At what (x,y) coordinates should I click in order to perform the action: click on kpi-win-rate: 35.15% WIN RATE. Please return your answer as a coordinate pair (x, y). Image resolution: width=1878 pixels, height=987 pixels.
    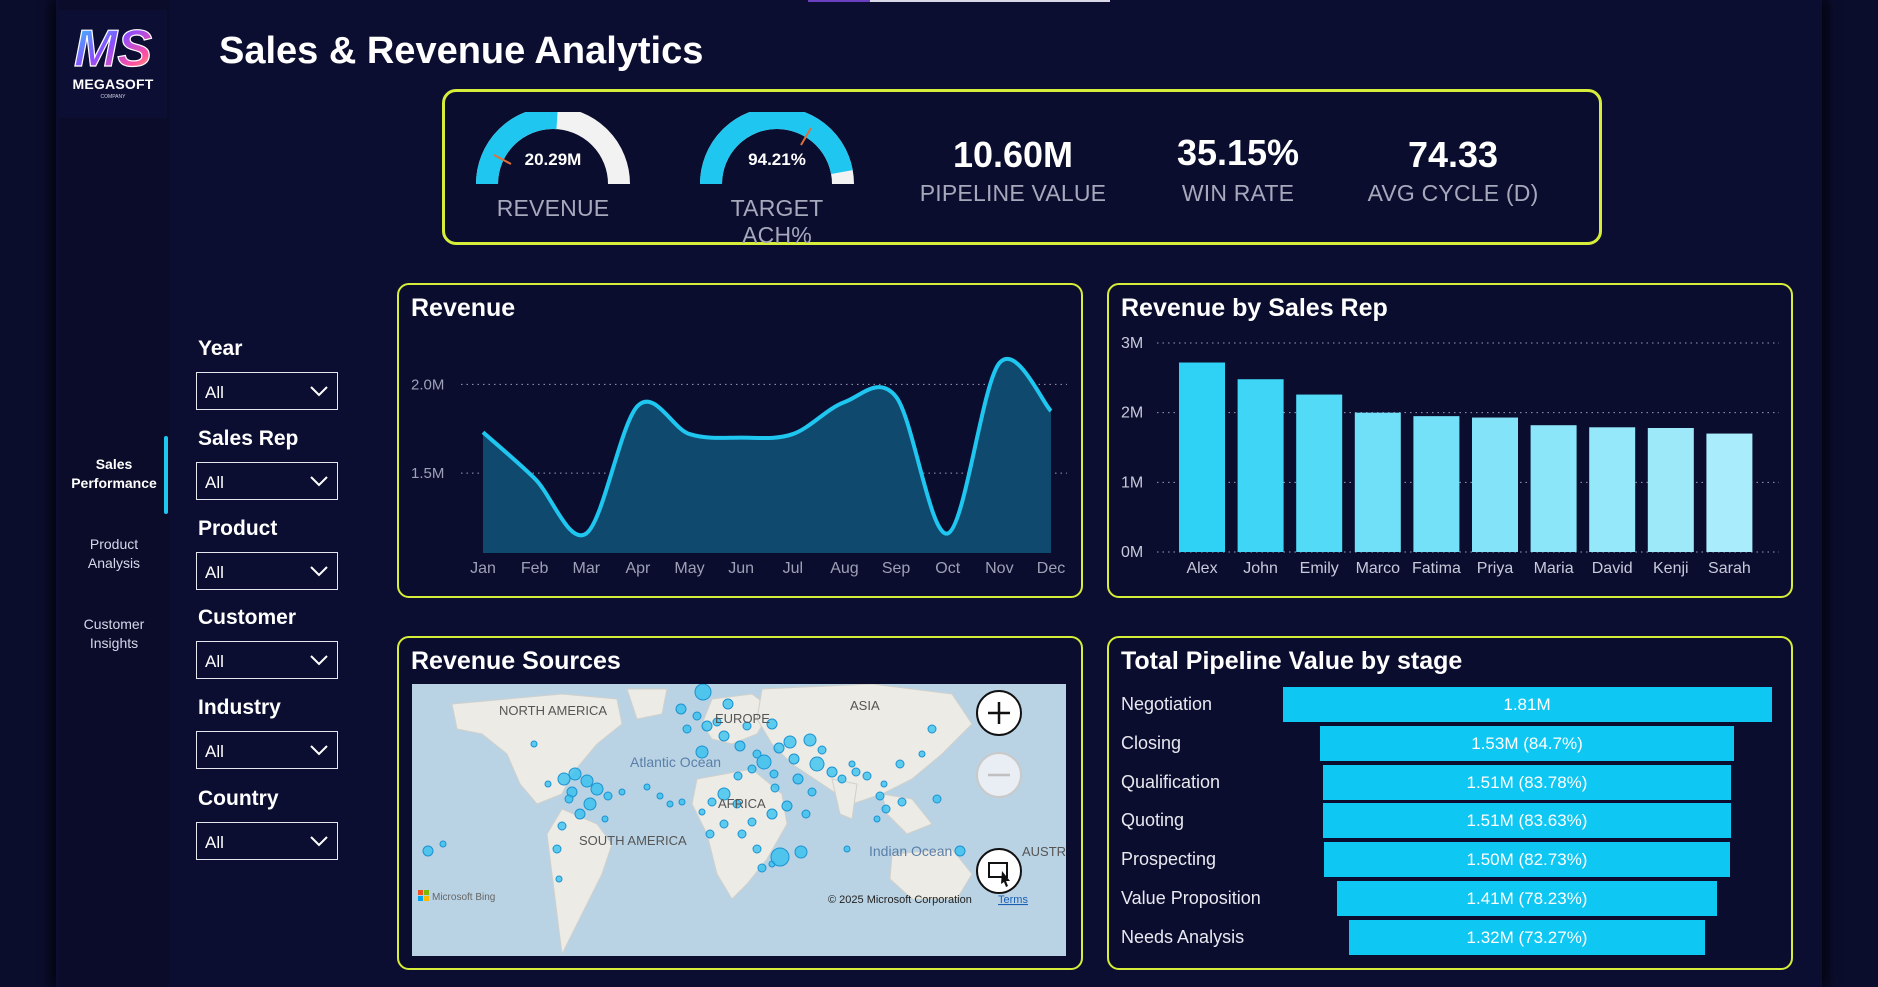
    Looking at the image, I should click on (1238, 169).